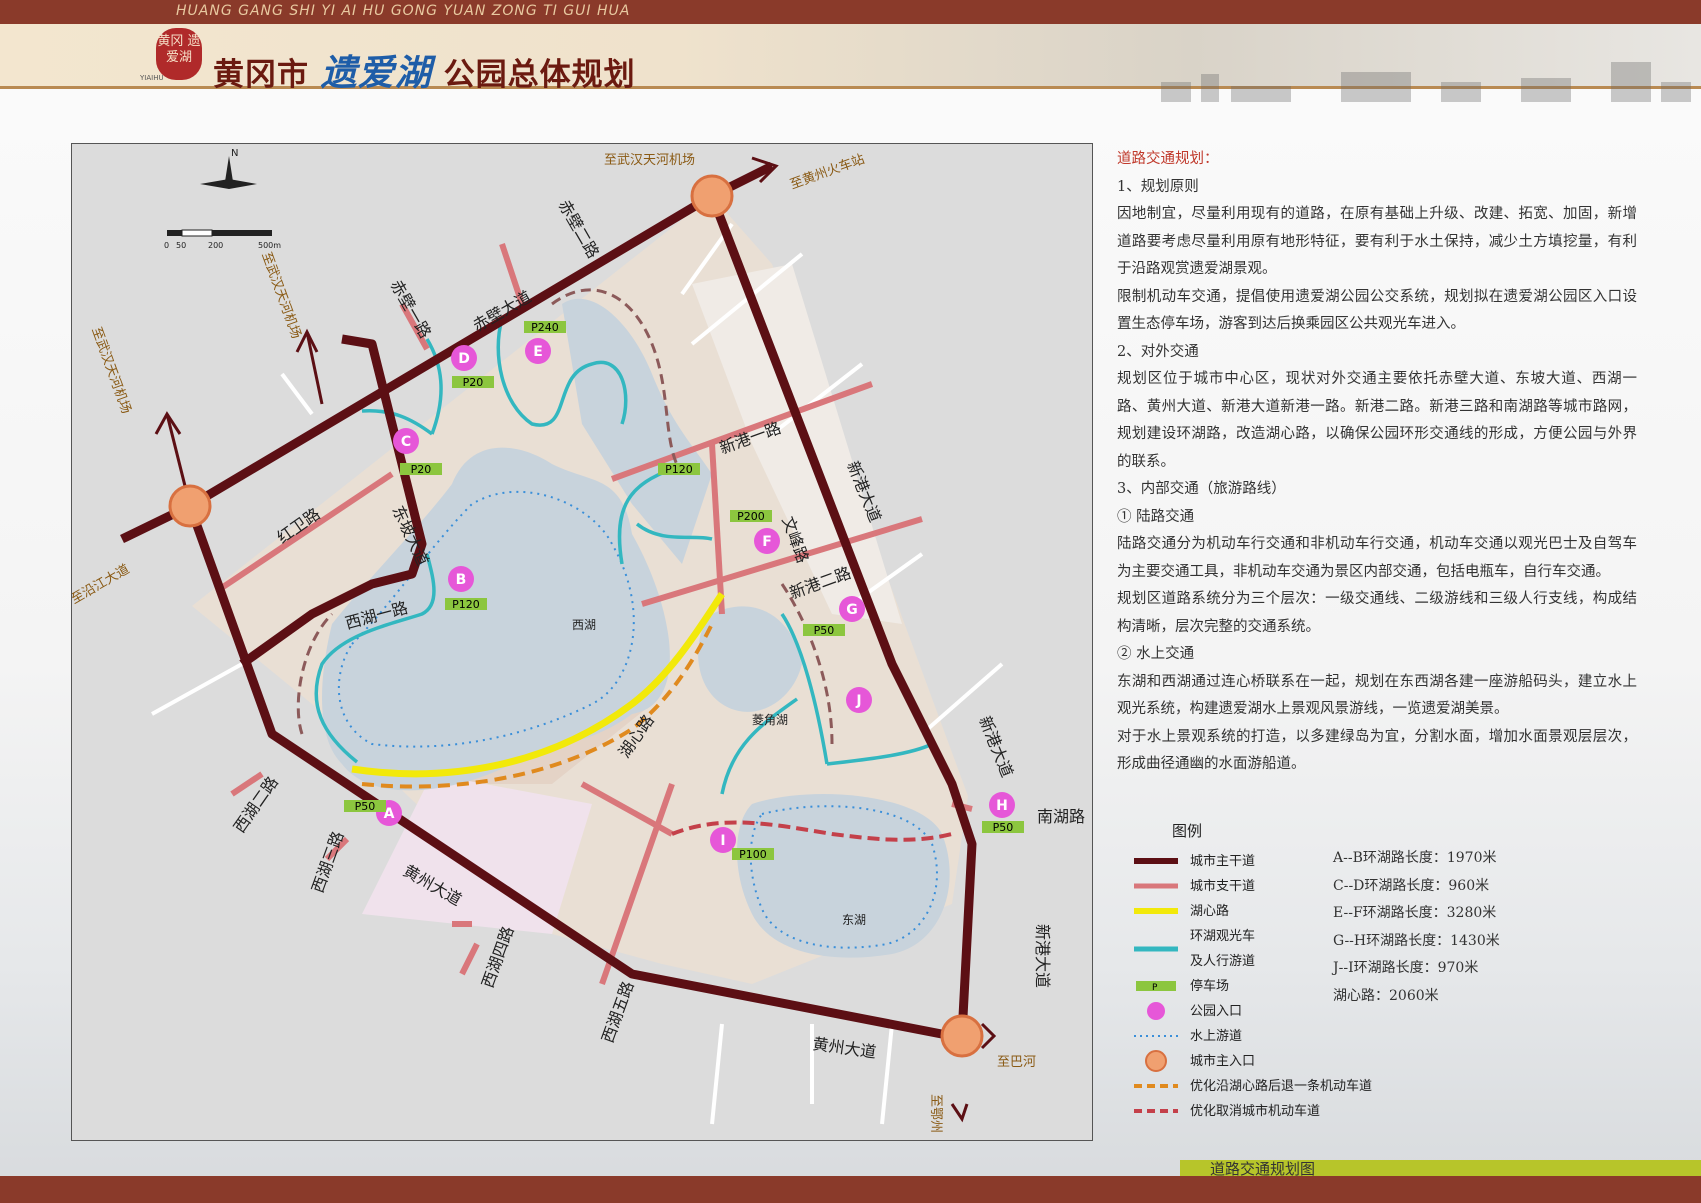 This screenshot has height=1203, width=1701. Describe the element at coordinates (584, 624) in the screenshot. I see `label-west-lake: 西湖` at that location.